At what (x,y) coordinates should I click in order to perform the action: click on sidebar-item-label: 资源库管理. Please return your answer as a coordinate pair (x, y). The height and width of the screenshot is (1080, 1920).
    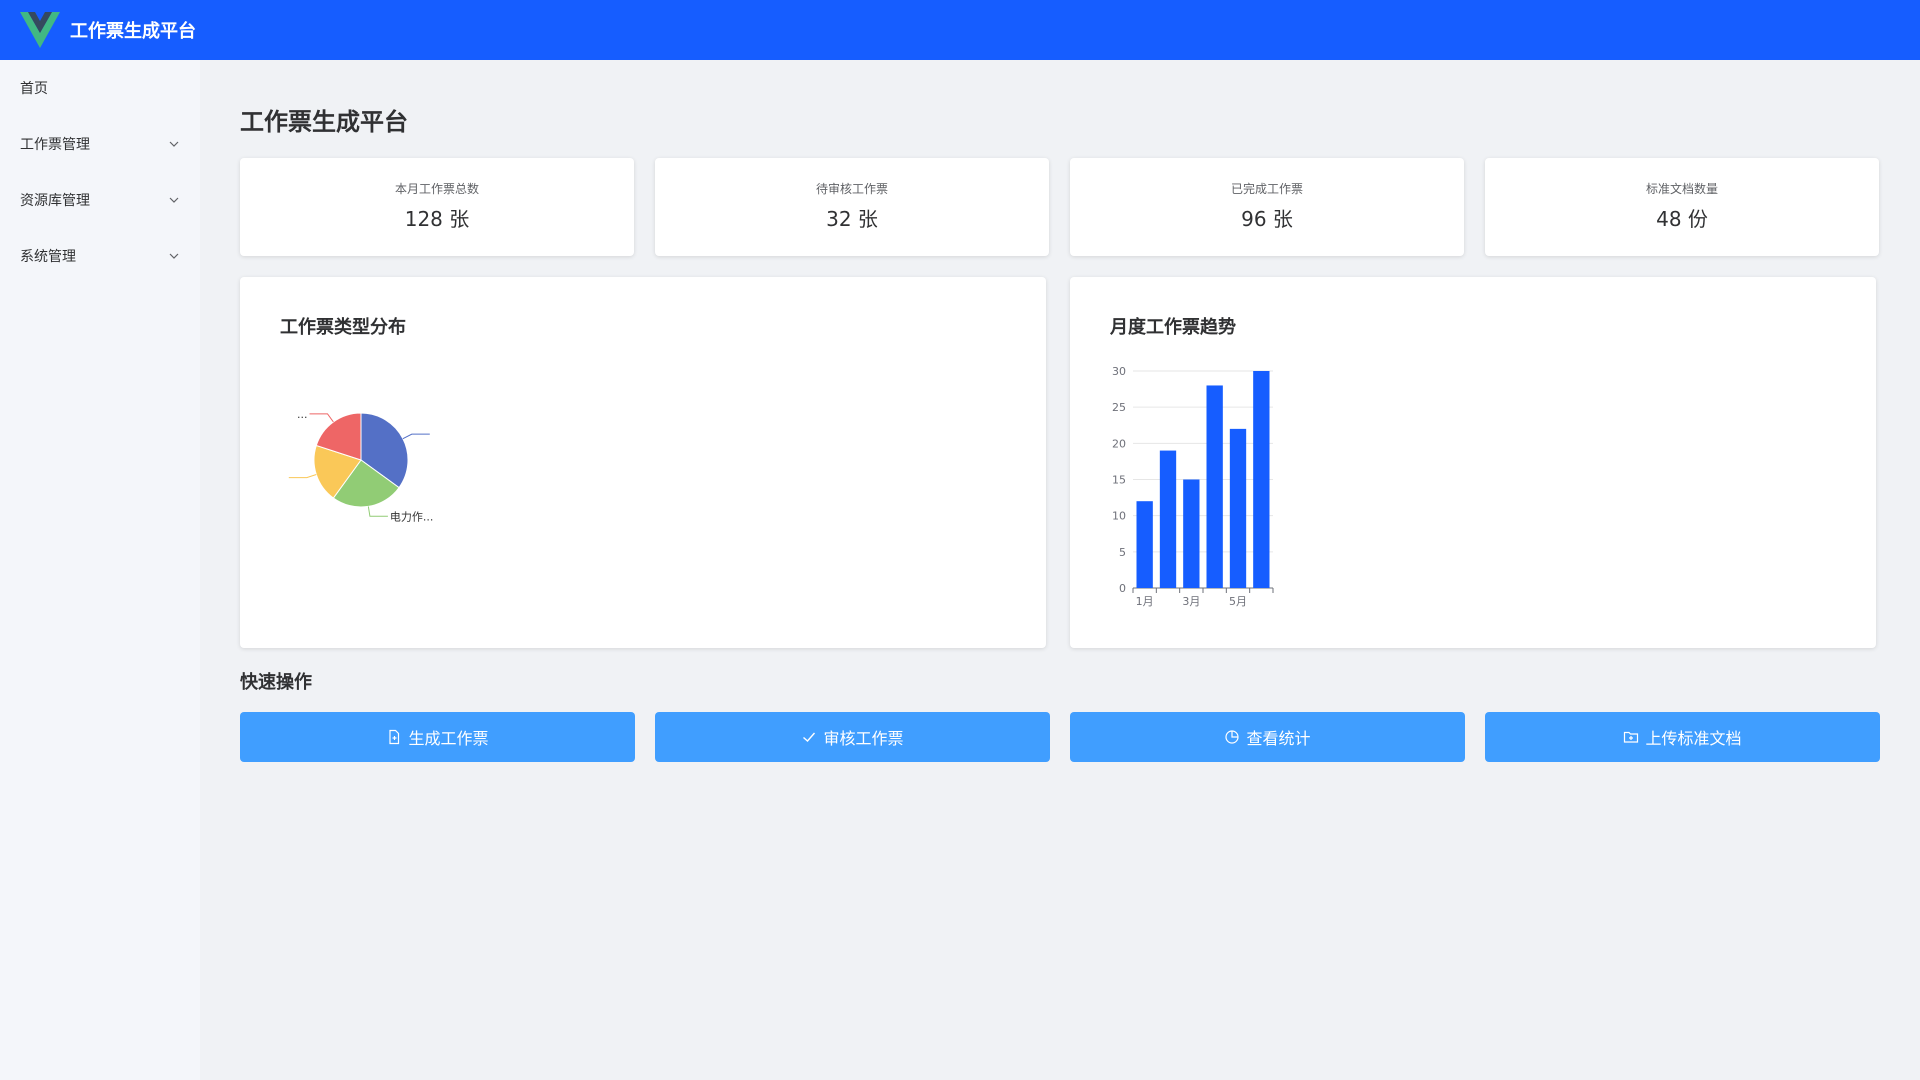
    Looking at the image, I should click on (55, 201).